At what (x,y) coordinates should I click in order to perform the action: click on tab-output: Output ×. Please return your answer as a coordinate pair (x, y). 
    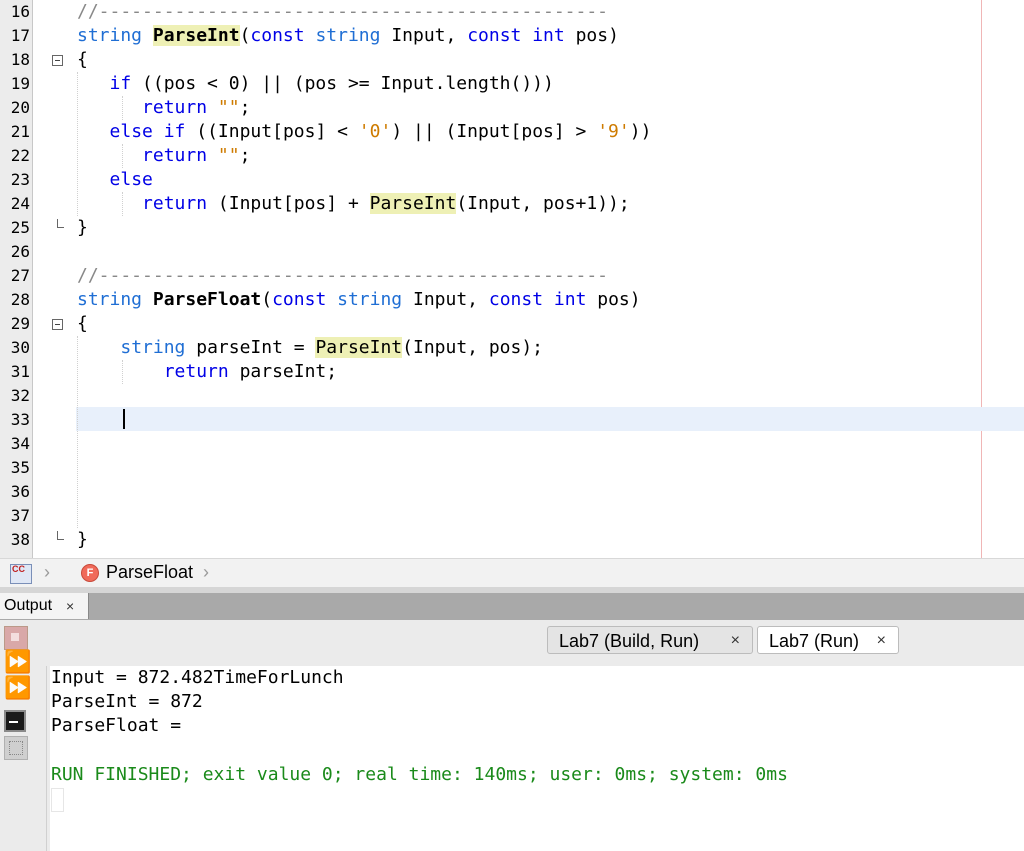
    Looking at the image, I should click on (44, 606).